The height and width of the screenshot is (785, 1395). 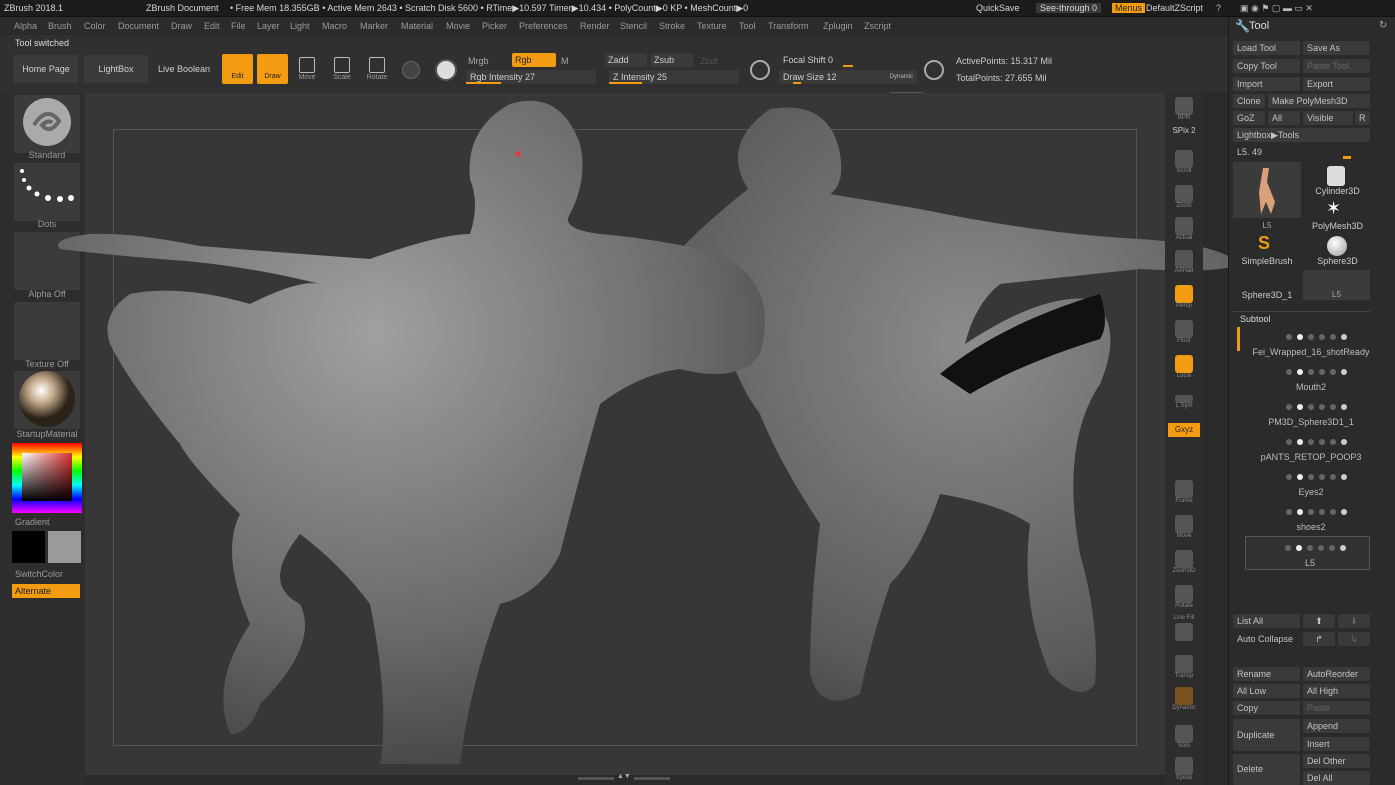 What do you see at coordinates (712, 26) in the screenshot?
I see `menu-texture: Texture` at bounding box center [712, 26].